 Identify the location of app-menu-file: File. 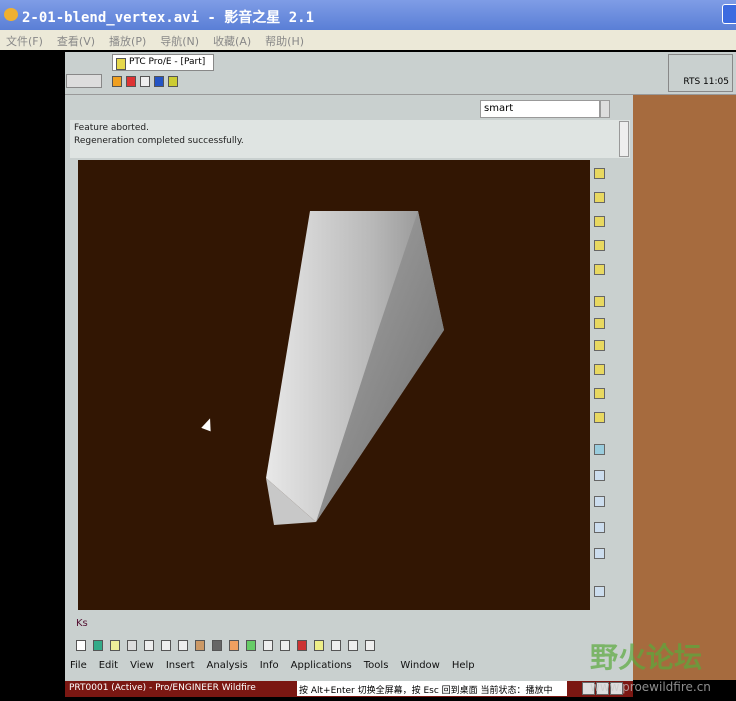
(78, 665).